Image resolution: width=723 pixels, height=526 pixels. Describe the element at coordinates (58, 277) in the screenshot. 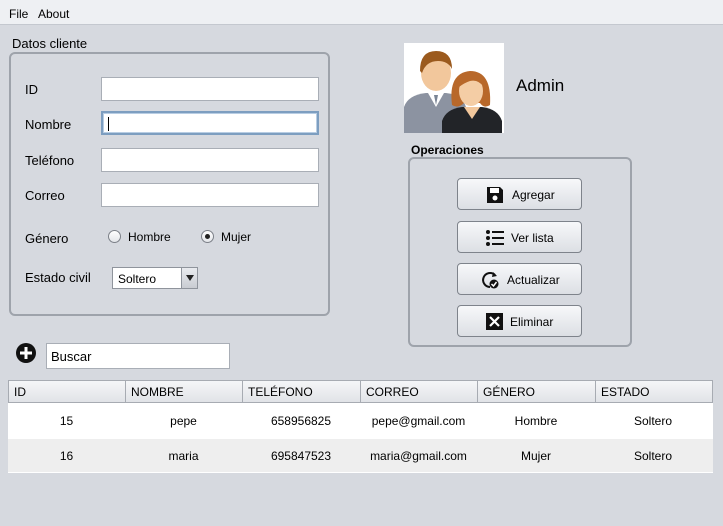

I see `estado-civil-label: Estado civil` at that location.